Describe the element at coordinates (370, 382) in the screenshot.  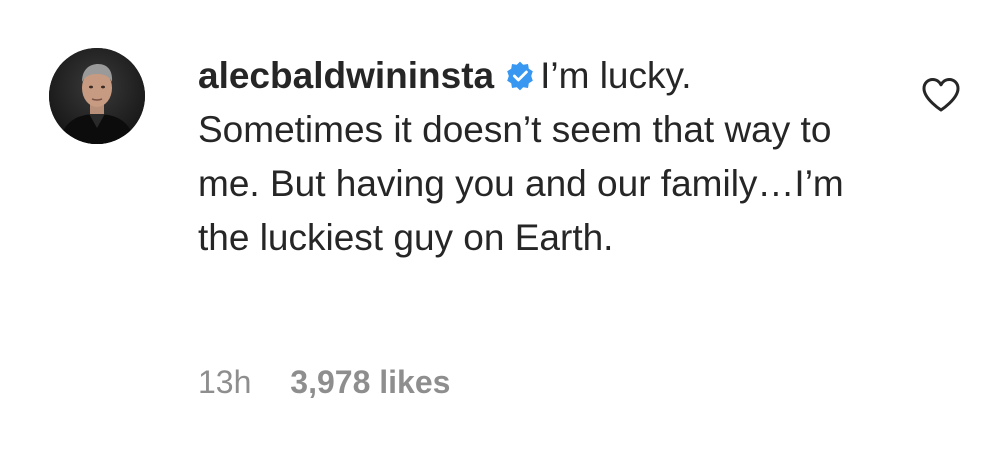
I see `likes-count-button: 3,978 likes` at that location.